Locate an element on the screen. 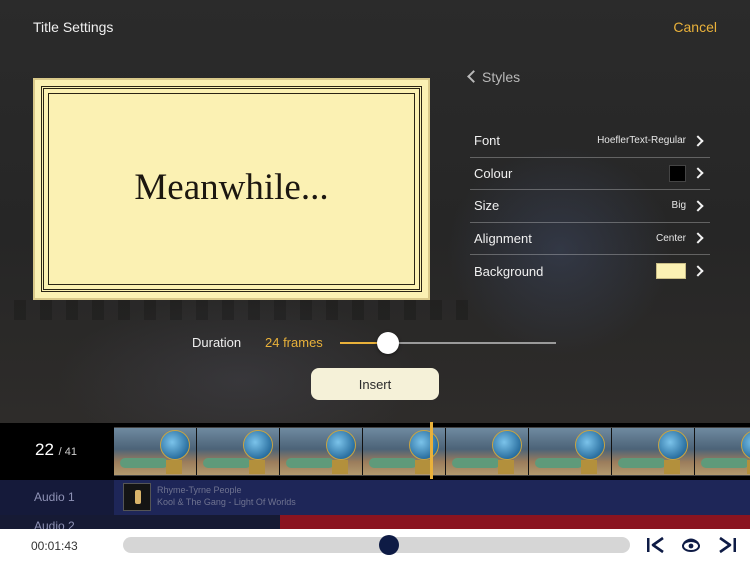 The width and height of the screenshot is (750, 563). styles-back-button: Styles is located at coordinates (494, 77).